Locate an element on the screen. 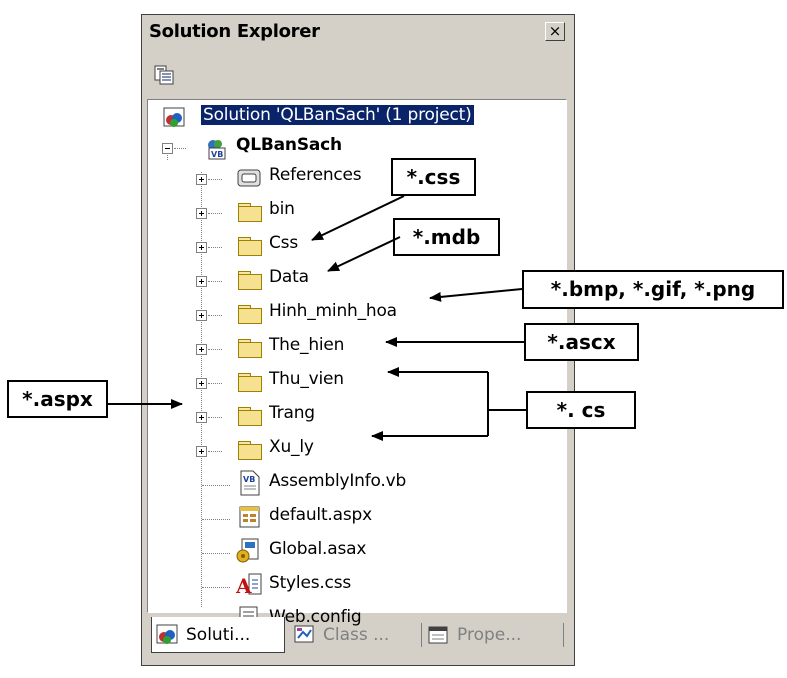  svg-text: A is located at coordinates (244, 586).